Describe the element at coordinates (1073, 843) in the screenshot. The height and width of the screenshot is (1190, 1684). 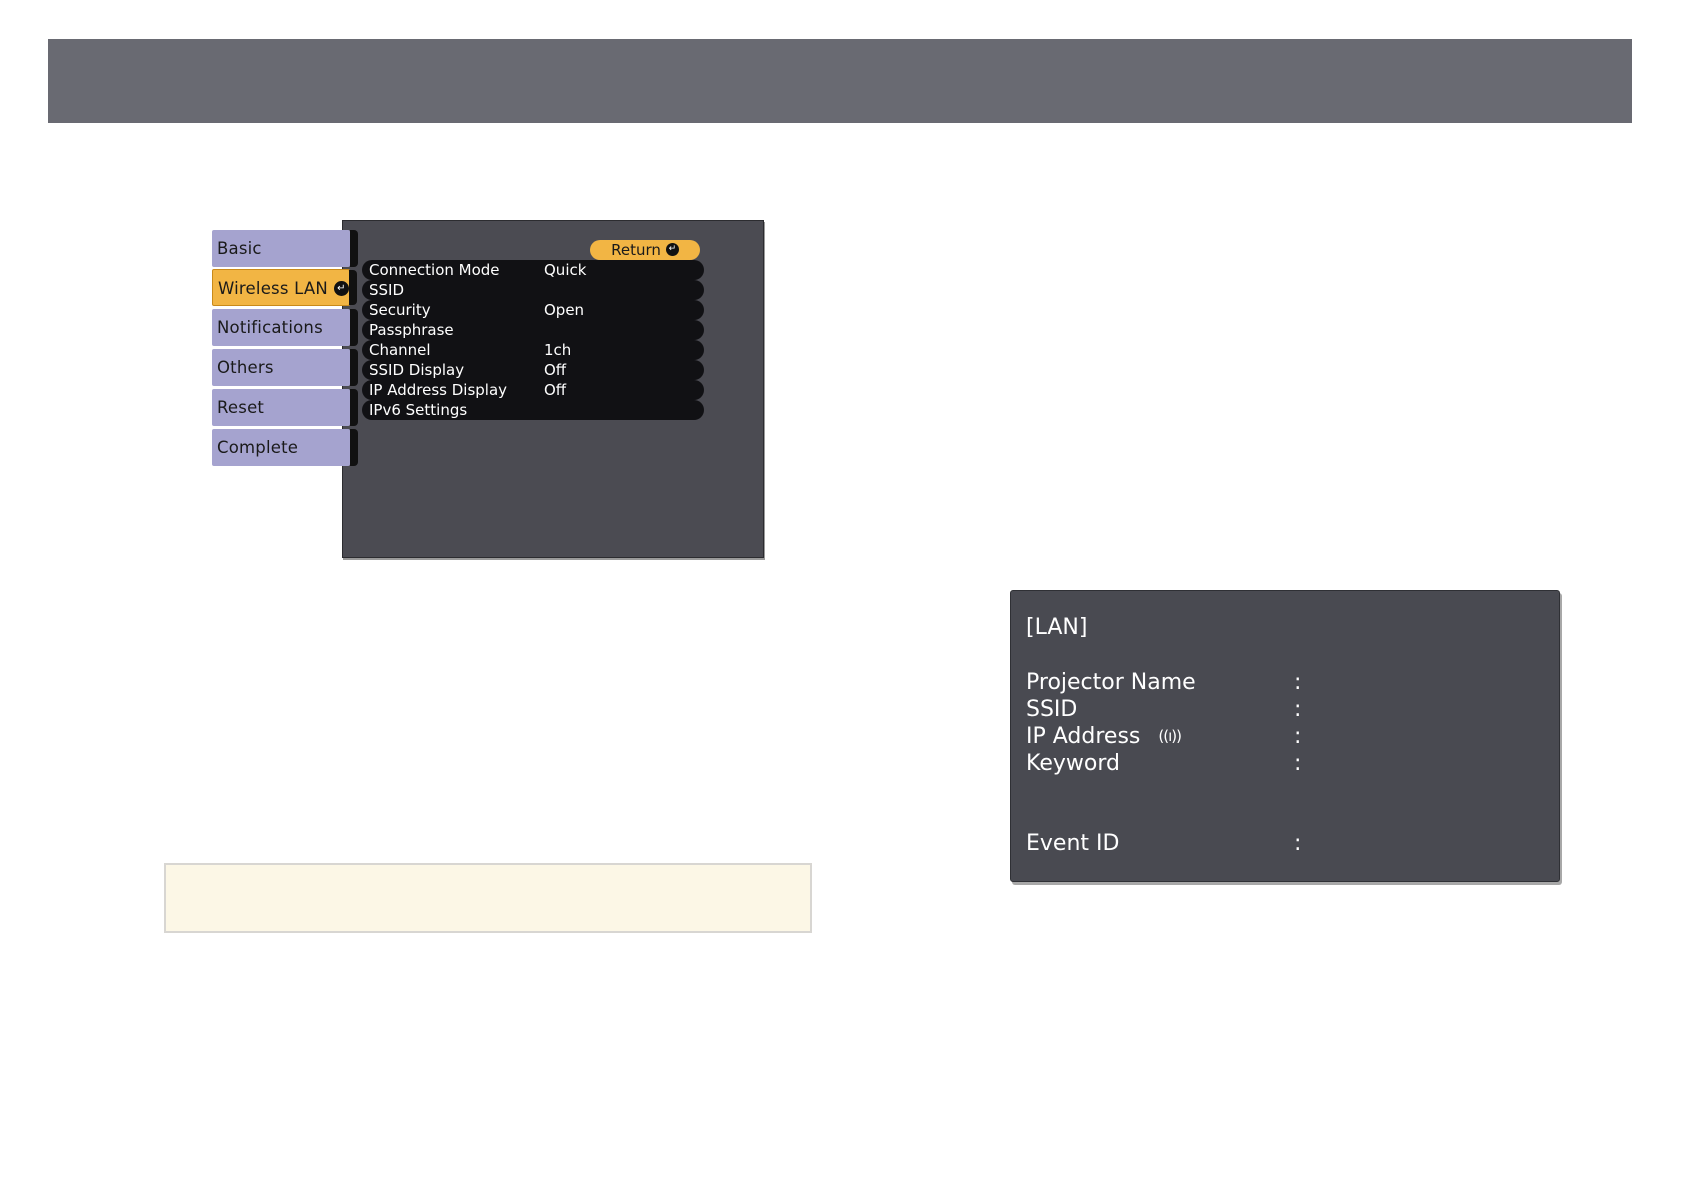
I see `field-label: Event ID` at that location.